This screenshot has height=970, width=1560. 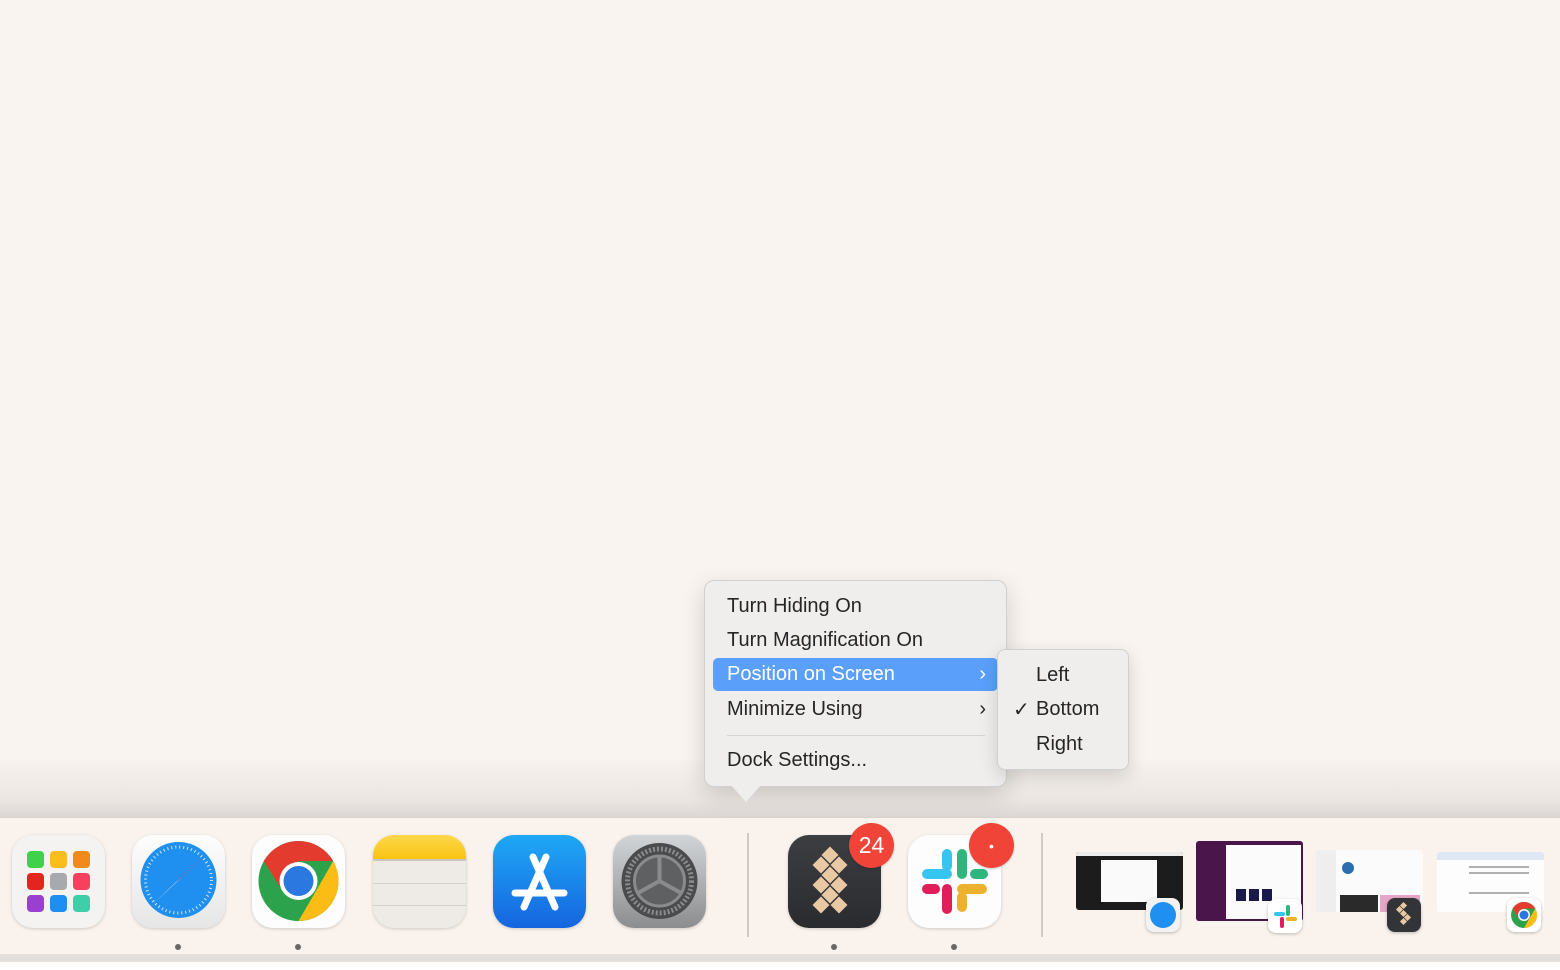 I want to click on submenu-item-label: Right, so click(x=1059, y=744).